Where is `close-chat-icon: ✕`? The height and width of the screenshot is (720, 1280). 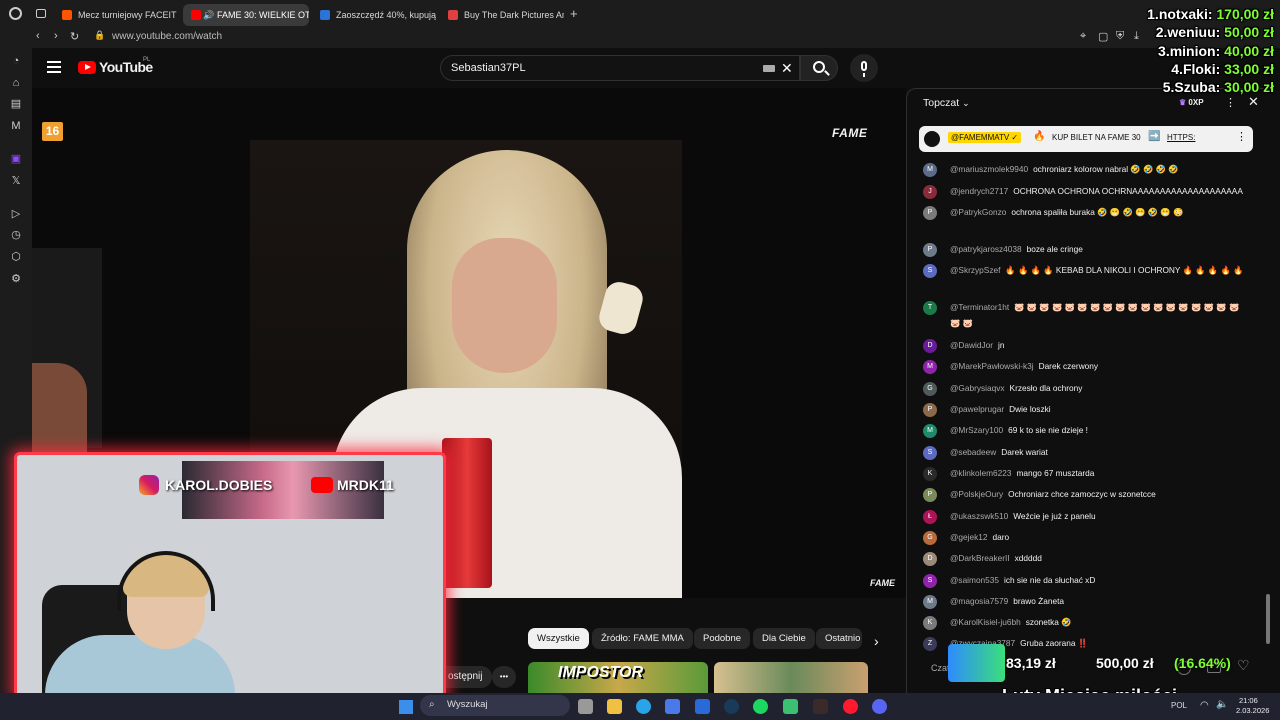
close-chat-icon: ✕ is located at coordinates (1253, 102).